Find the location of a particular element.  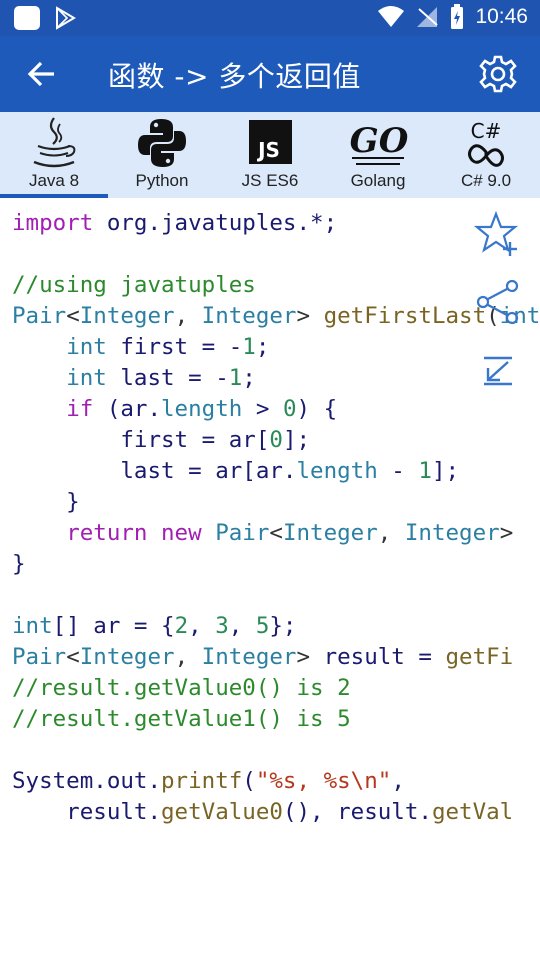

code-token: result. is located at coordinates (87, 812).